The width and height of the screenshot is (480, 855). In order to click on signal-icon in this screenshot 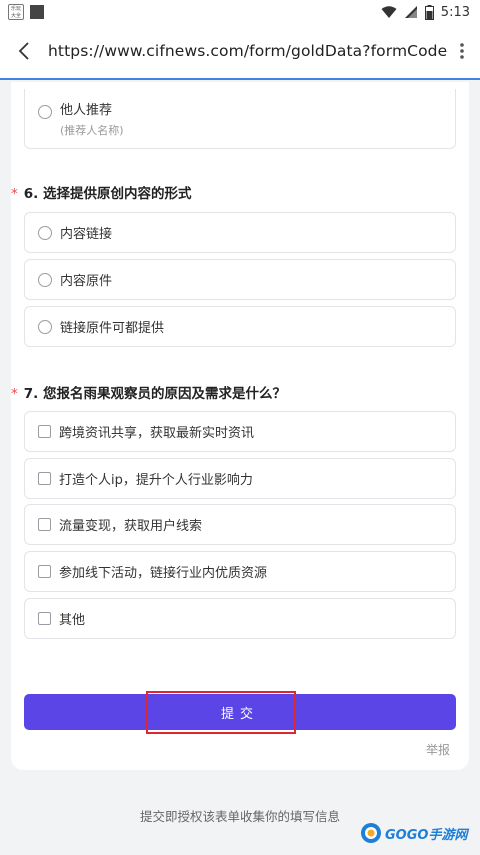, I will do `click(410, 12)`.